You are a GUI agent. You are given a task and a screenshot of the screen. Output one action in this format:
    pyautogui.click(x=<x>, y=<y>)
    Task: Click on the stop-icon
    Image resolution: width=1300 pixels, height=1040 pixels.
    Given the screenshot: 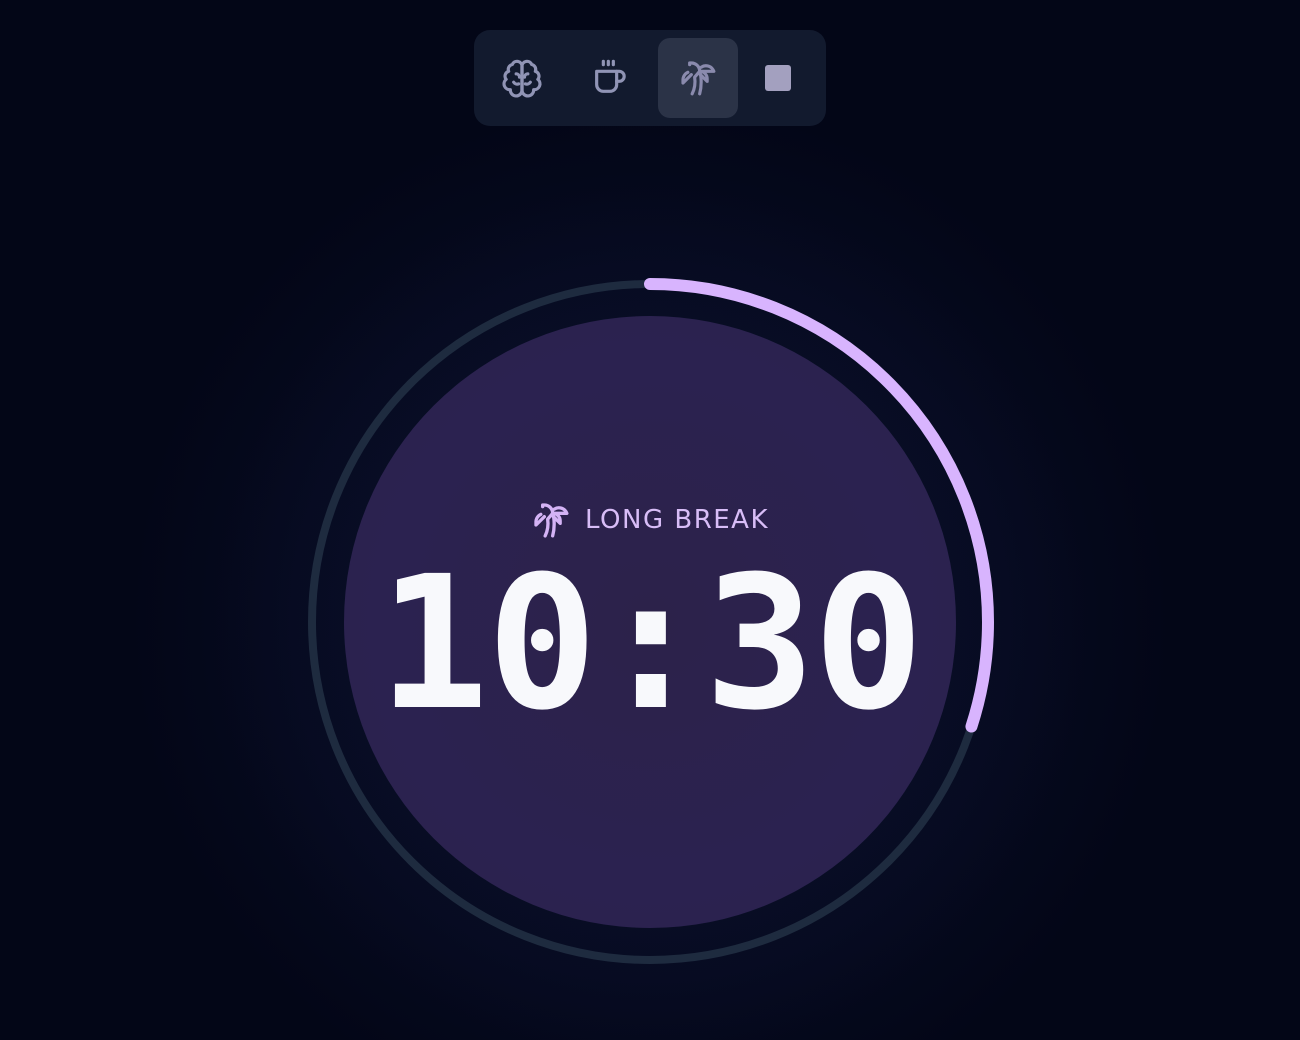 What is the action you would take?
    pyautogui.click(x=778, y=78)
    